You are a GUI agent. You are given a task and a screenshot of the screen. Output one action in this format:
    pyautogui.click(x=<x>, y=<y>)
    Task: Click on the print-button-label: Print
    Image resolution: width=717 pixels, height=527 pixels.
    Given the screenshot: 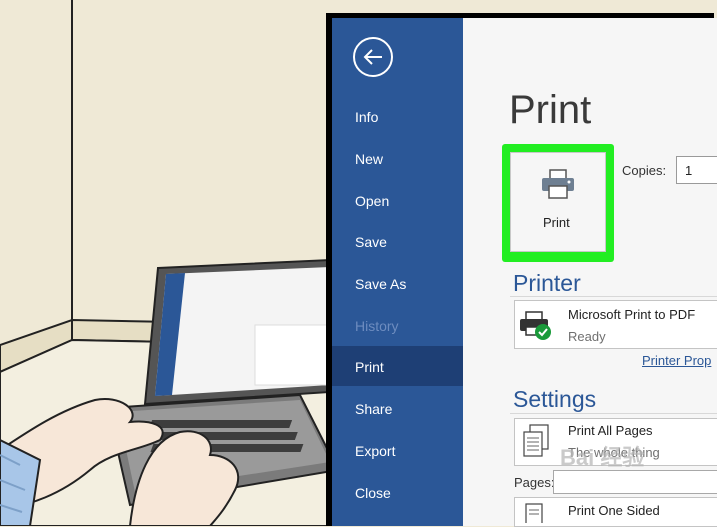 What is the action you would take?
    pyautogui.click(x=556, y=222)
    